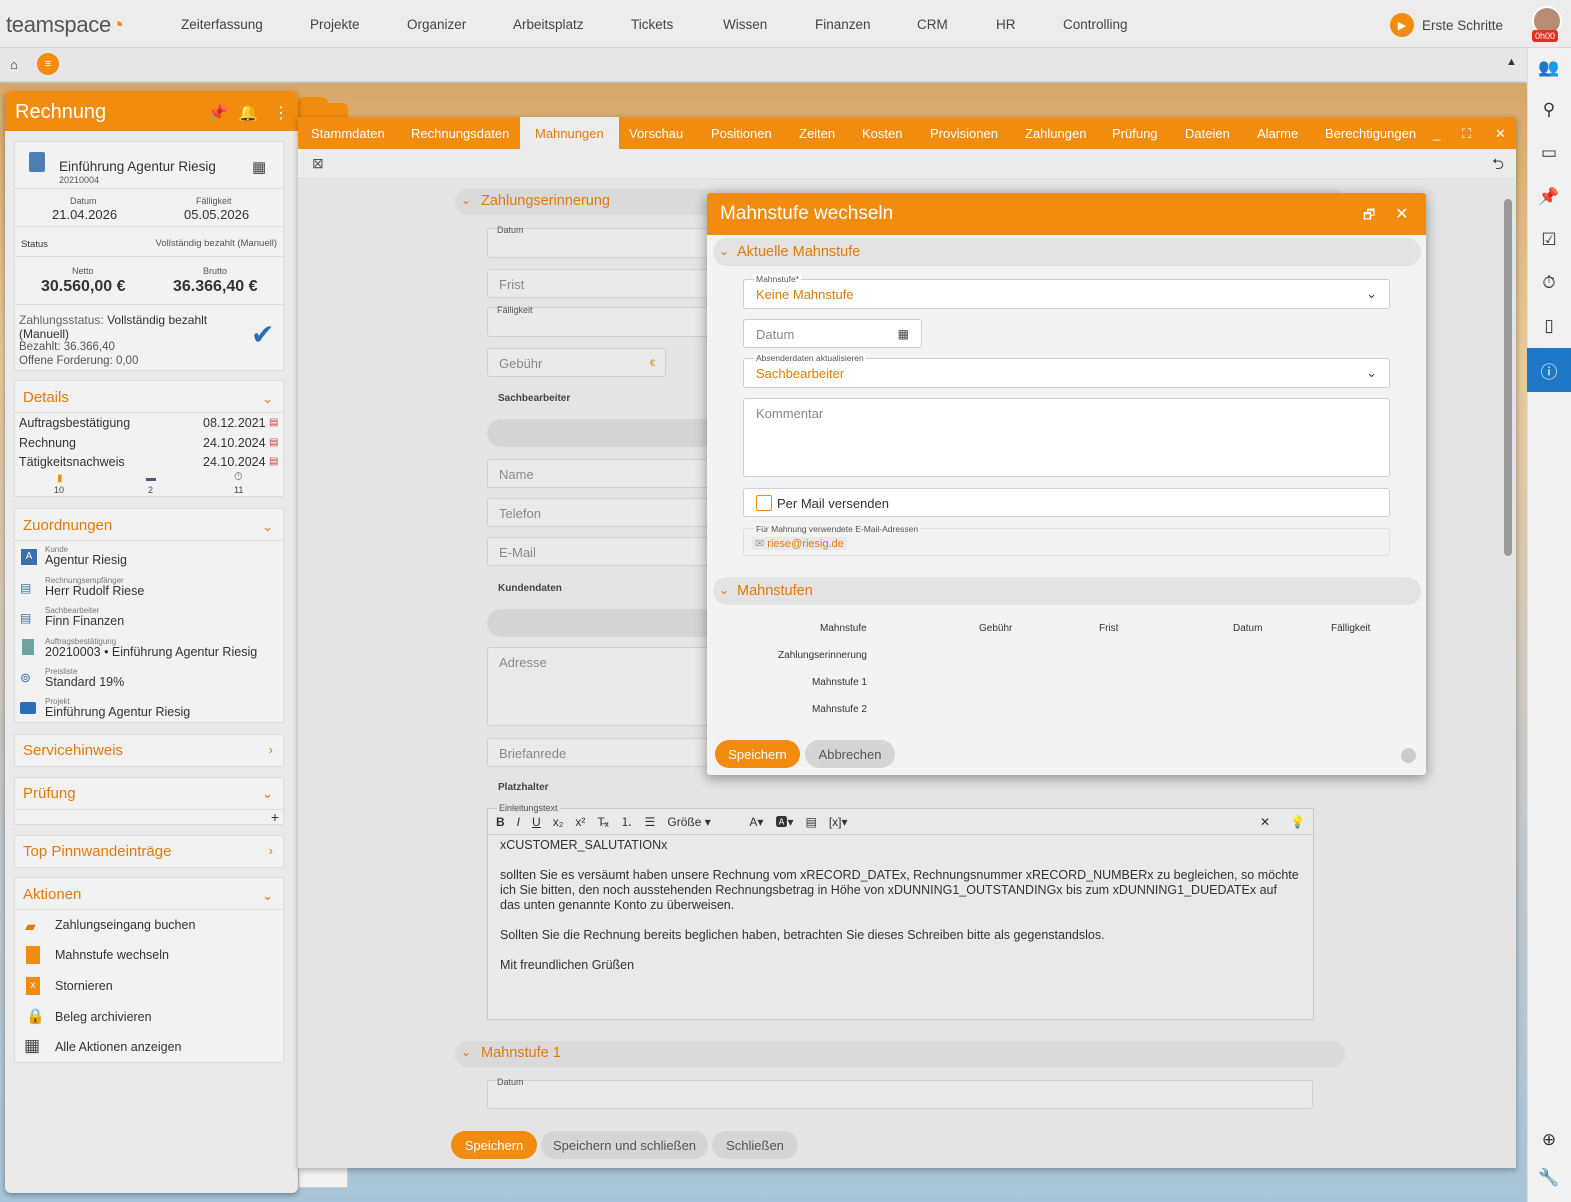 The height and width of the screenshot is (1202, 1571). What do you see at coordinates (281, 113) in the screenshot?
I see `more-vertical-icon: ⋮` at bounding box center [281, 113].